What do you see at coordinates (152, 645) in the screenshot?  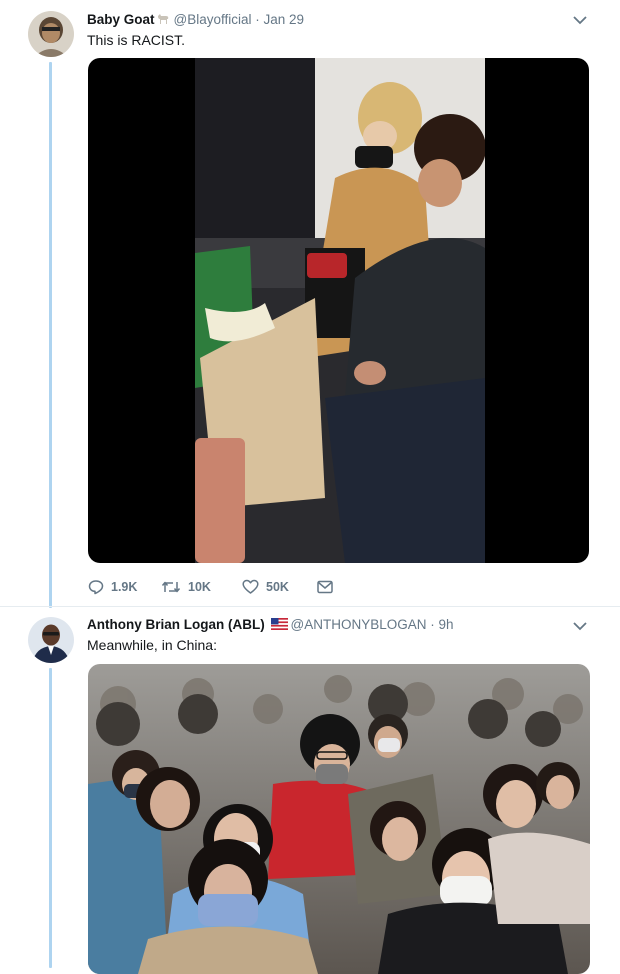 I see `tweet-text: Meanwhile, in China:` at bounding box center [152, 645].